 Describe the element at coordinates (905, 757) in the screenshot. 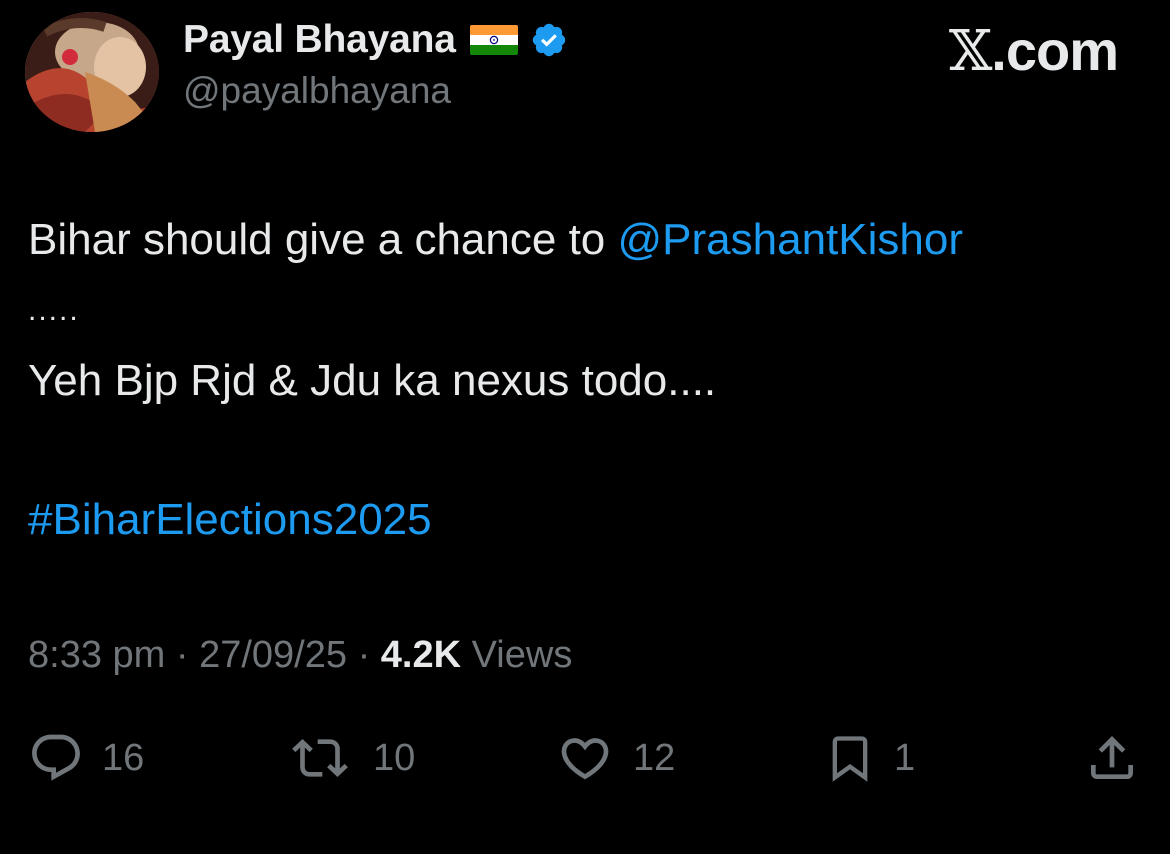

I see `bookmark-count: 1` at that location.